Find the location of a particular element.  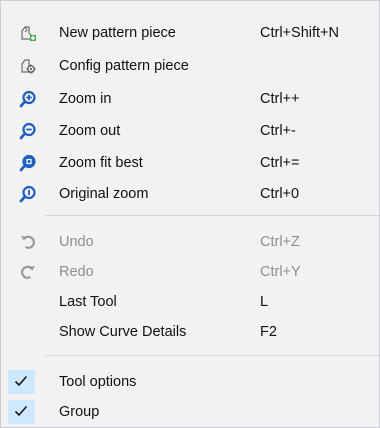

menu-item-zoom-fit-best: Zoom fit best Ctrl+= is located at coordinates (190, 163).